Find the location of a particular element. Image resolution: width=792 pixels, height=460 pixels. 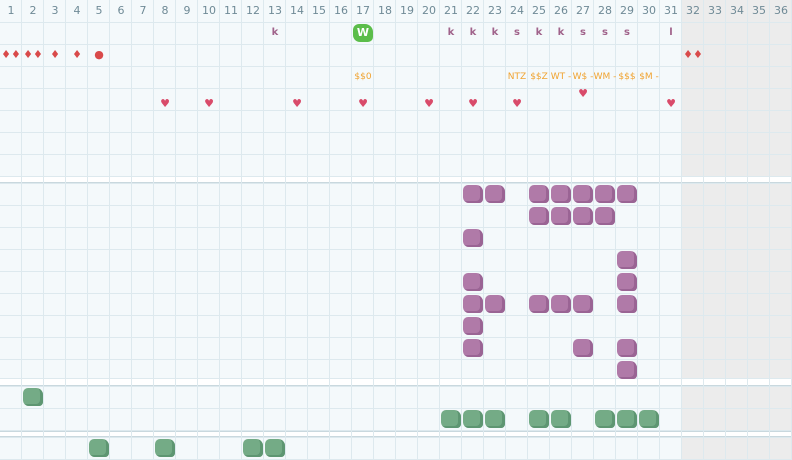

drop-icon: ● is located at coordinates (99, 54).